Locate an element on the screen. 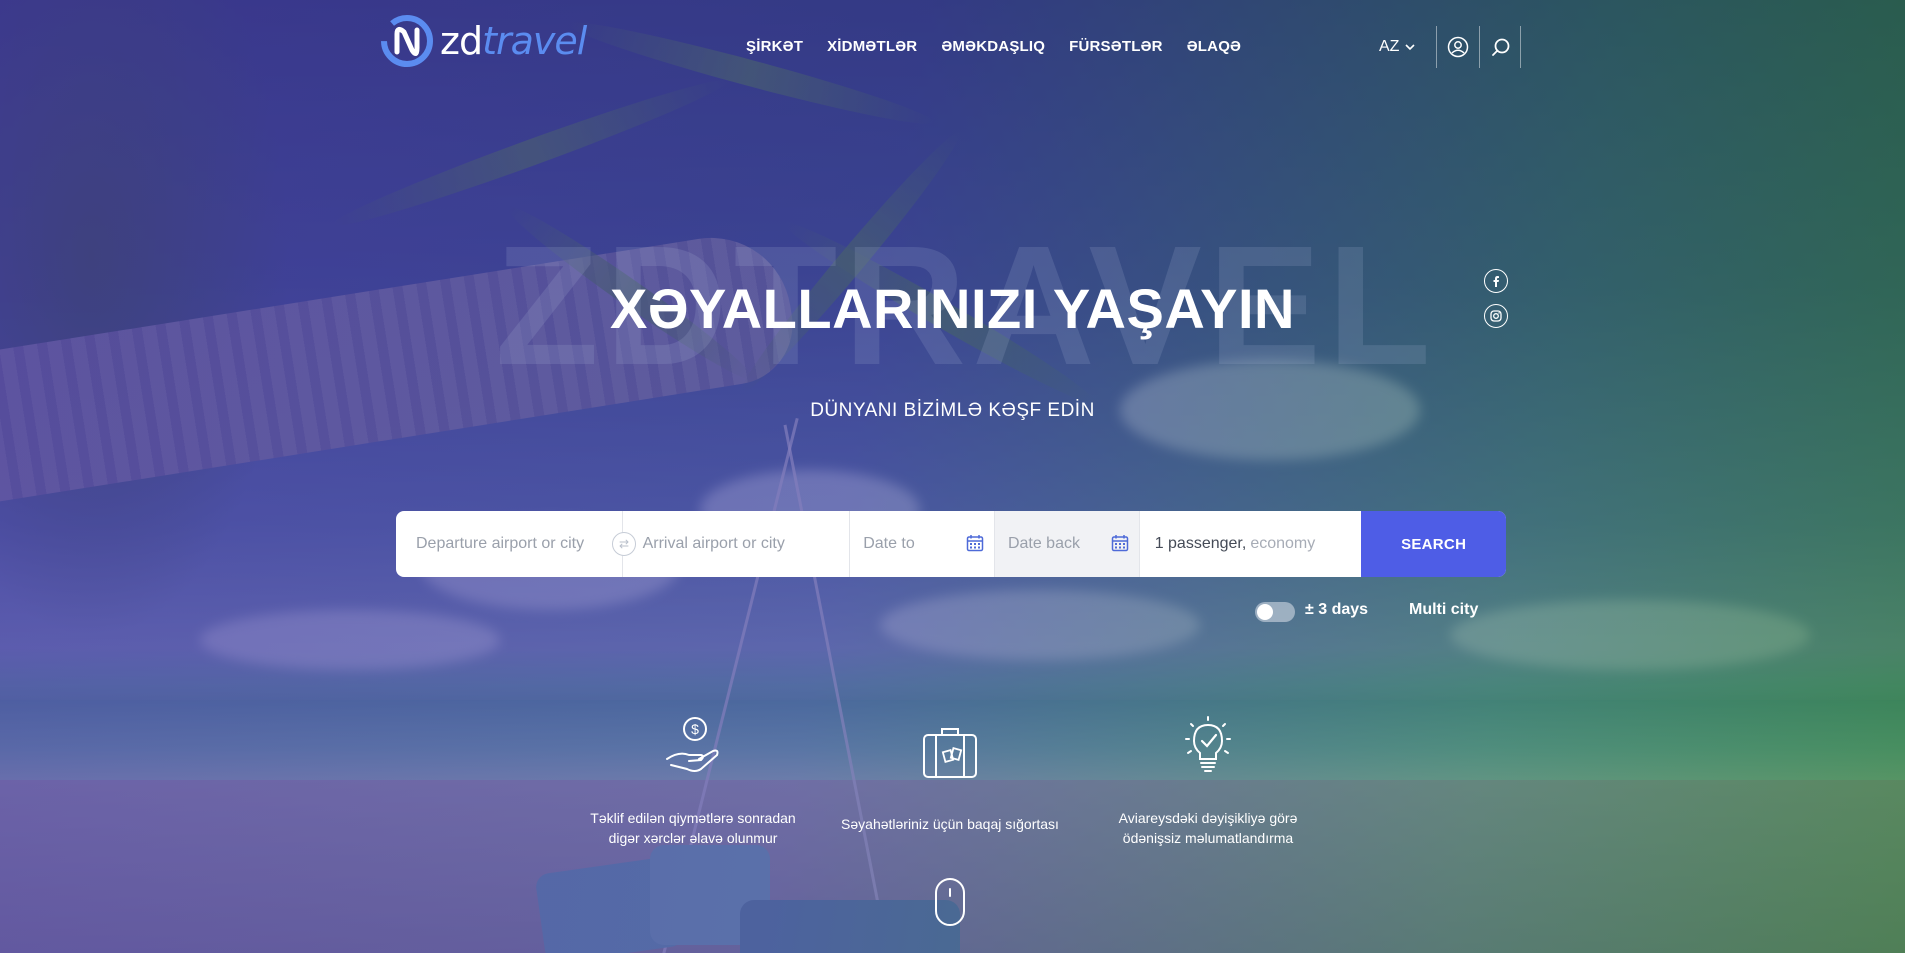 Image resolution: width=1905 pixels, height=953 pixels. logo-text-travel: travel is located at coordinates (534, 41).